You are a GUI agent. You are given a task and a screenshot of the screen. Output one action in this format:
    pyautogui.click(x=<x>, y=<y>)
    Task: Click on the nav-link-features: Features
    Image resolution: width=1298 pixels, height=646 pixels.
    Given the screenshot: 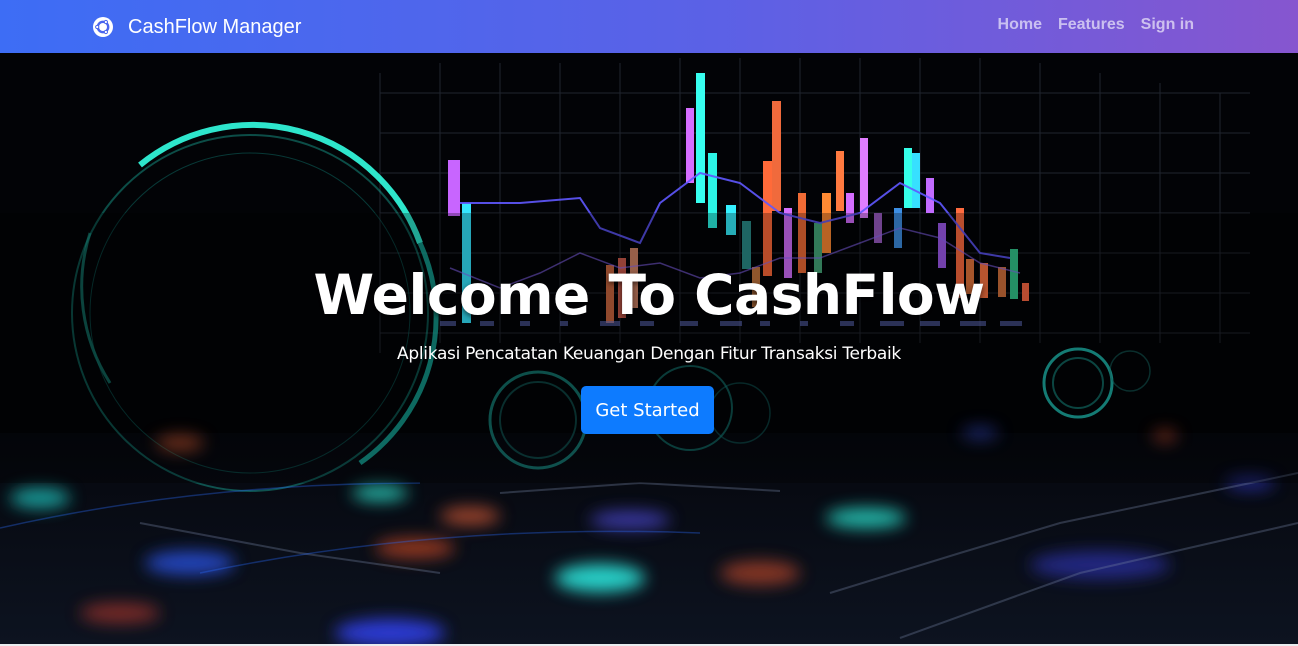 What is the action you would take?
    pyautogui.click(x=1091, y=25)
    